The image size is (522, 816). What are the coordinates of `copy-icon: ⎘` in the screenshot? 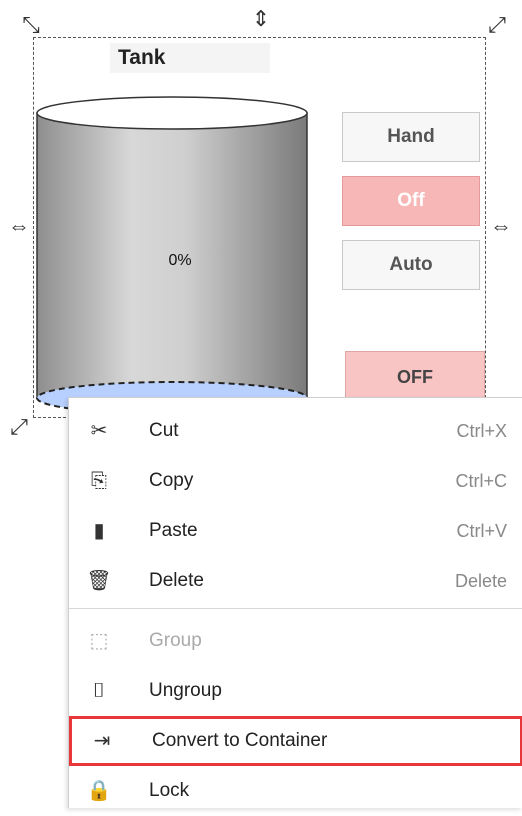 It's located at (99, 481).